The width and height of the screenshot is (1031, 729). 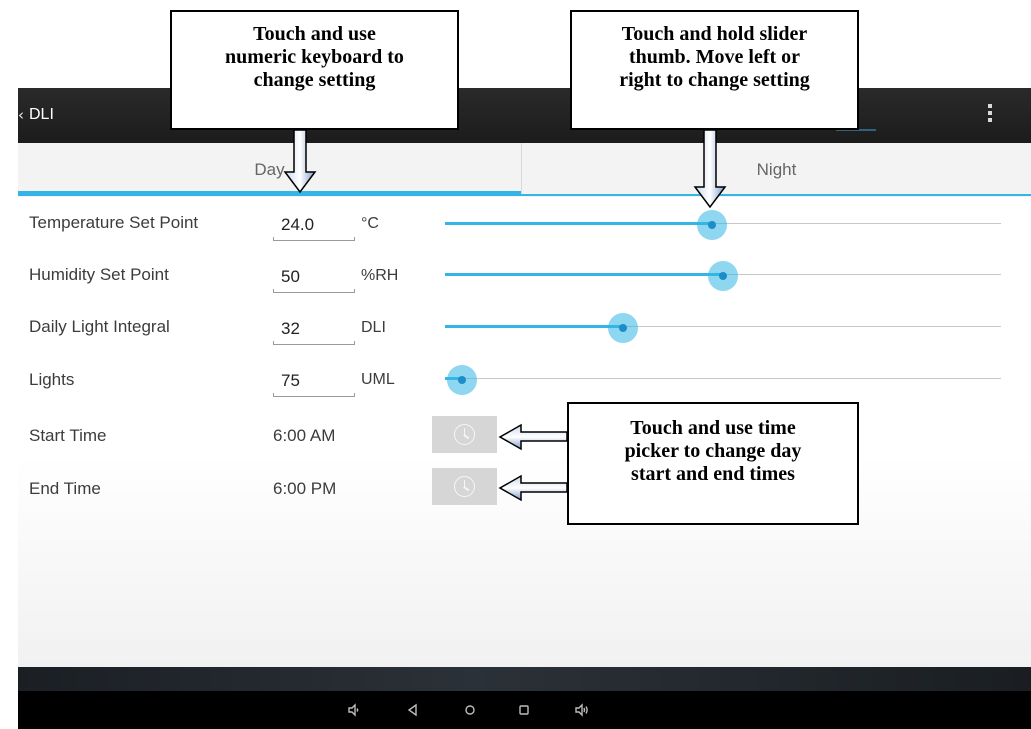 I want to click on callout-line: change setting, so click(x=314, y=80).